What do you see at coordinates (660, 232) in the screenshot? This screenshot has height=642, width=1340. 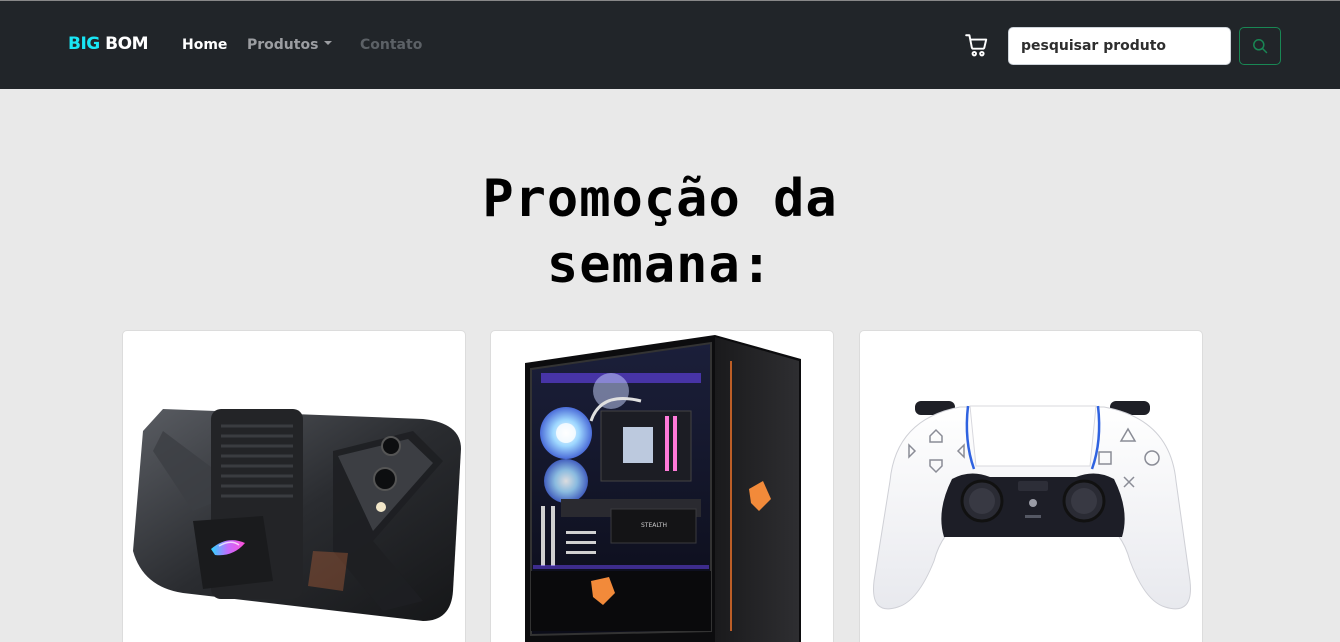 I see `page-title: Promoção da semana:` at bounding box center [660, 232].